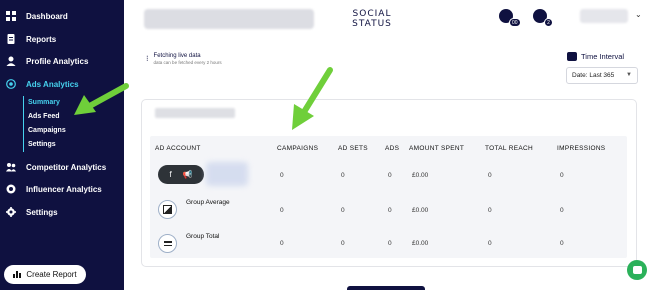 The image size is (650, 290). What do you see at coordinates (353, 148) in the screenshot?
I see `column-header: AD SETS` at bounding box center [353, 148].